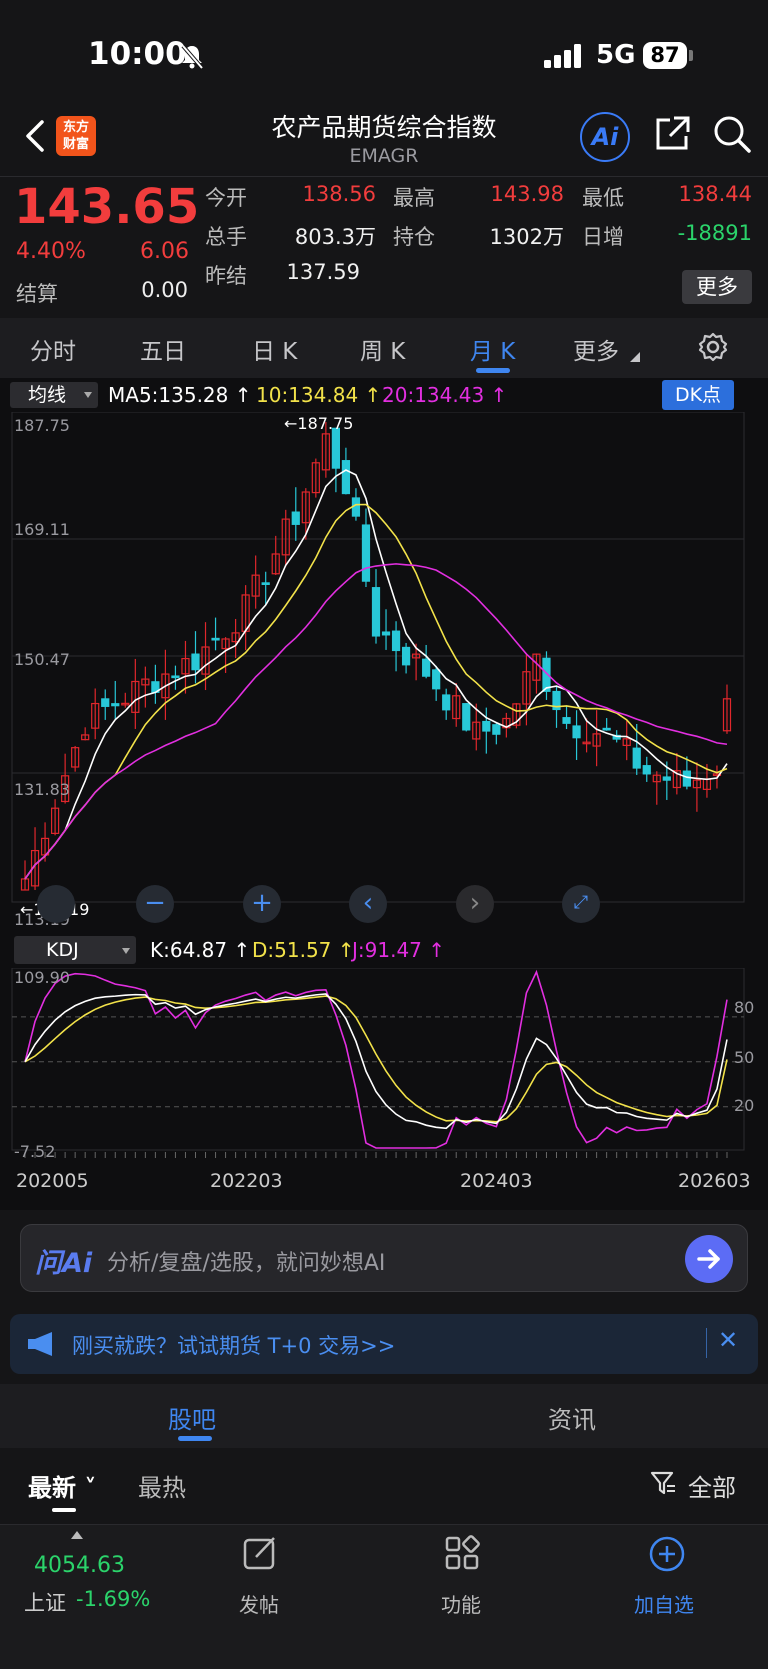 This screenshot has width=768, height=1669. I want to click on kdj-d-line, so click(376, 1059).